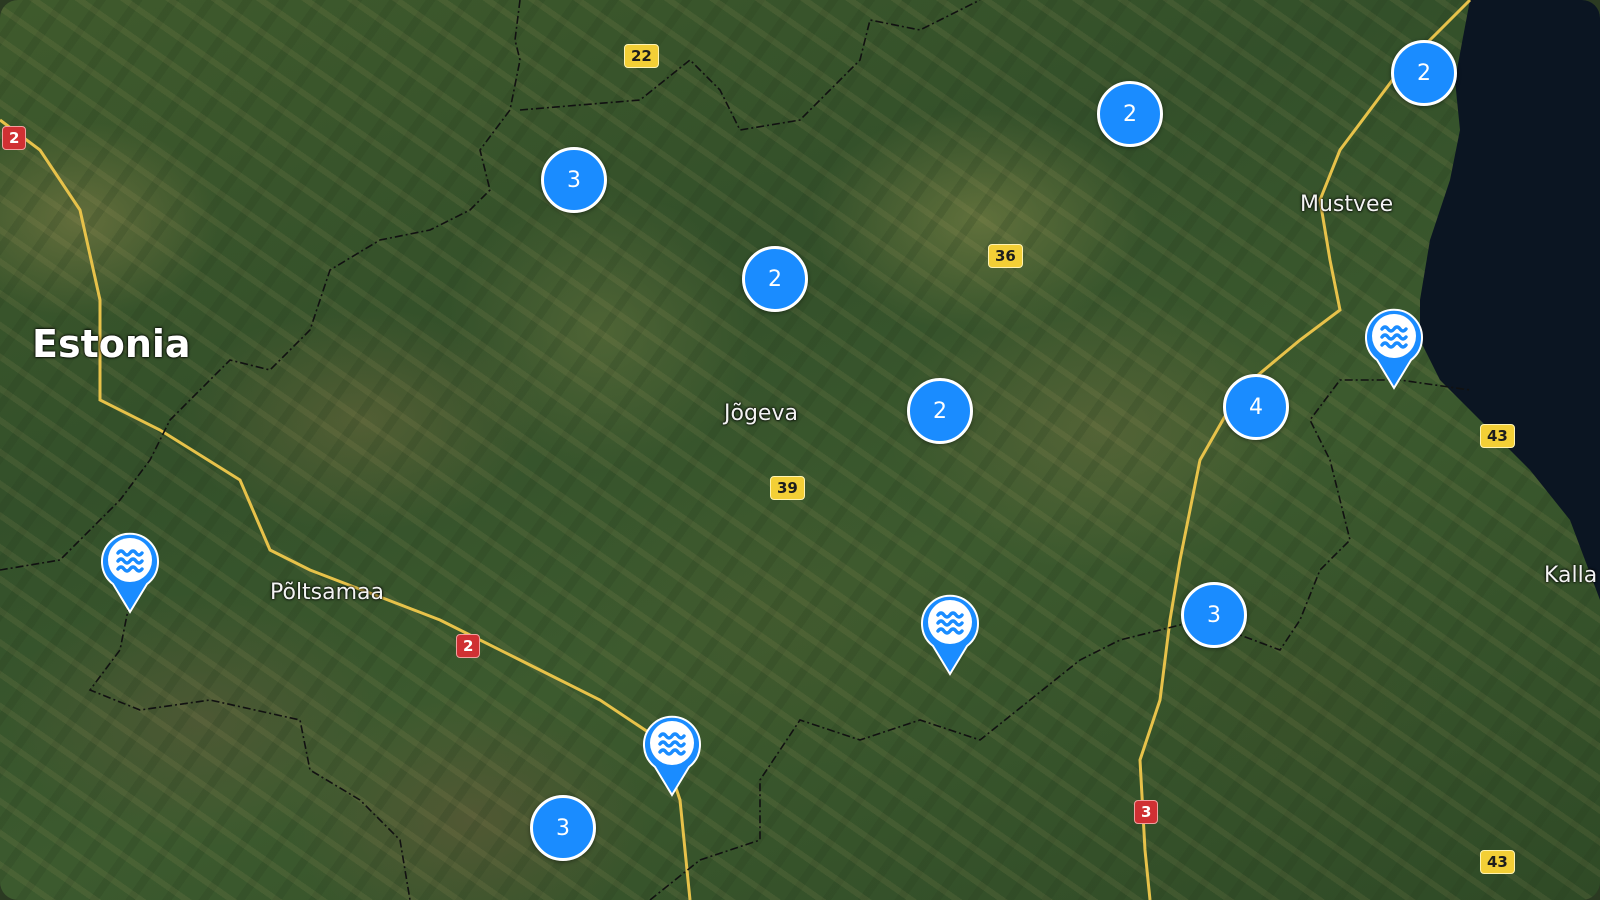 This screenshot has width=1600, height=900. What do you see at coordinates (1571, 575) in the screenshot?
I see `place-label-kalla: Kalla` at bounding box center [1571, 575].